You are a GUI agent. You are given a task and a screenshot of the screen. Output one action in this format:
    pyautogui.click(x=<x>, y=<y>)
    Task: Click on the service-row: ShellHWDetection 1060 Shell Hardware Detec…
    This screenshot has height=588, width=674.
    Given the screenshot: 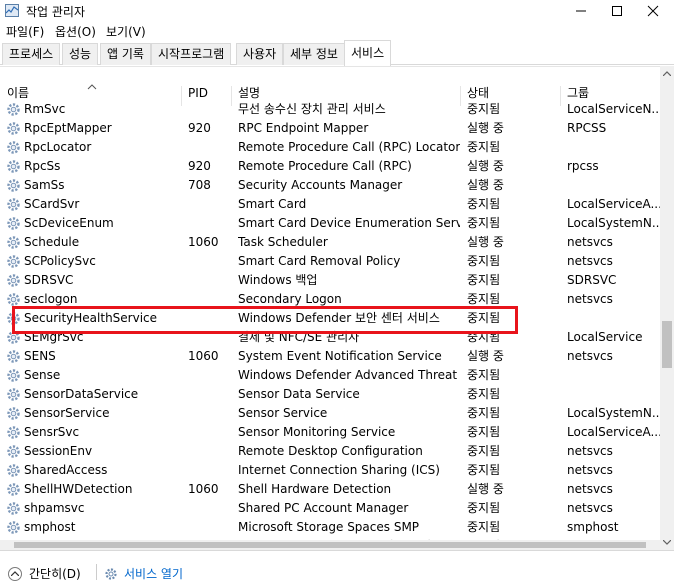 What is the action you would take?
    pyautogui.click(x=330, y=489)
    